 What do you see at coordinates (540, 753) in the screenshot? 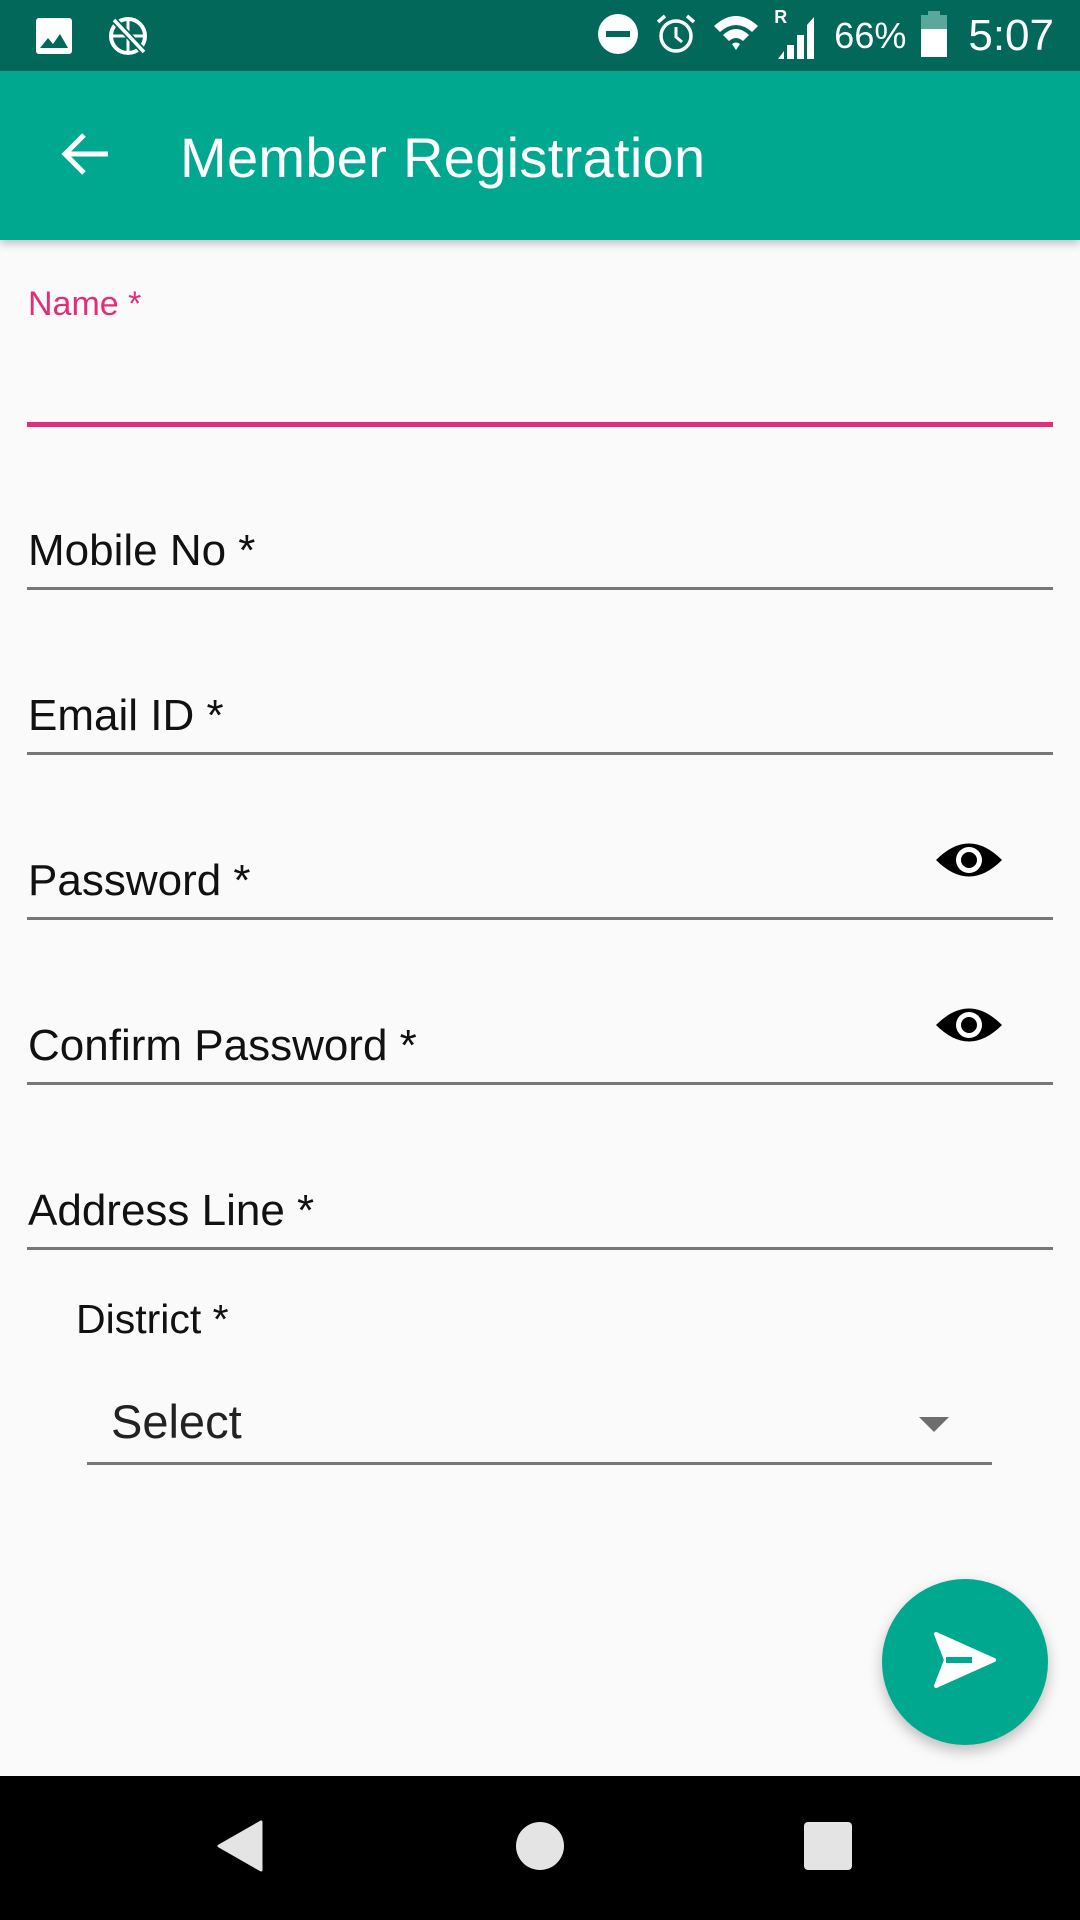
I see `email-underline` at bounding box center [540, 753].